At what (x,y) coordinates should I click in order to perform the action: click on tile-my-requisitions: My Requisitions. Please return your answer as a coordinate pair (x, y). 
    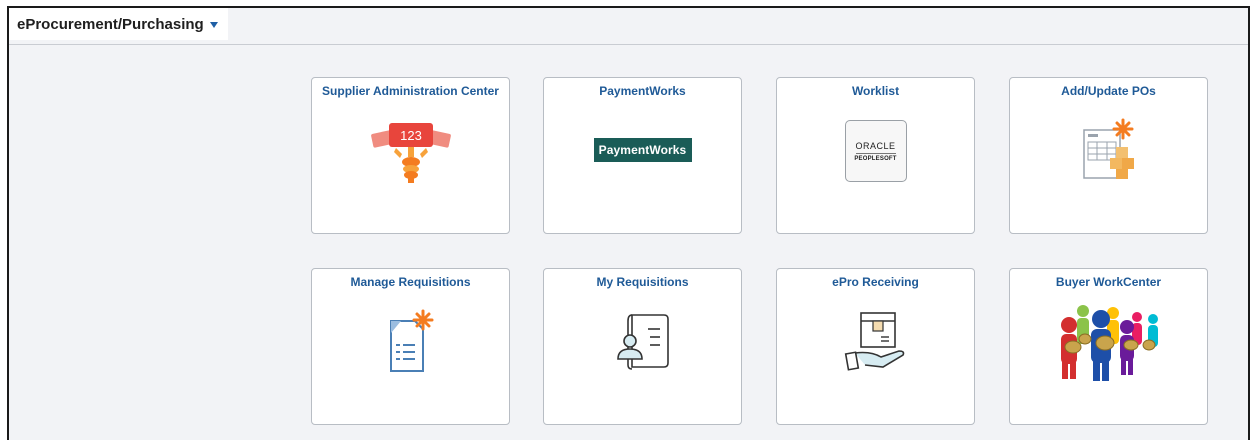
    Looking at the image, I should click on (642, 346).